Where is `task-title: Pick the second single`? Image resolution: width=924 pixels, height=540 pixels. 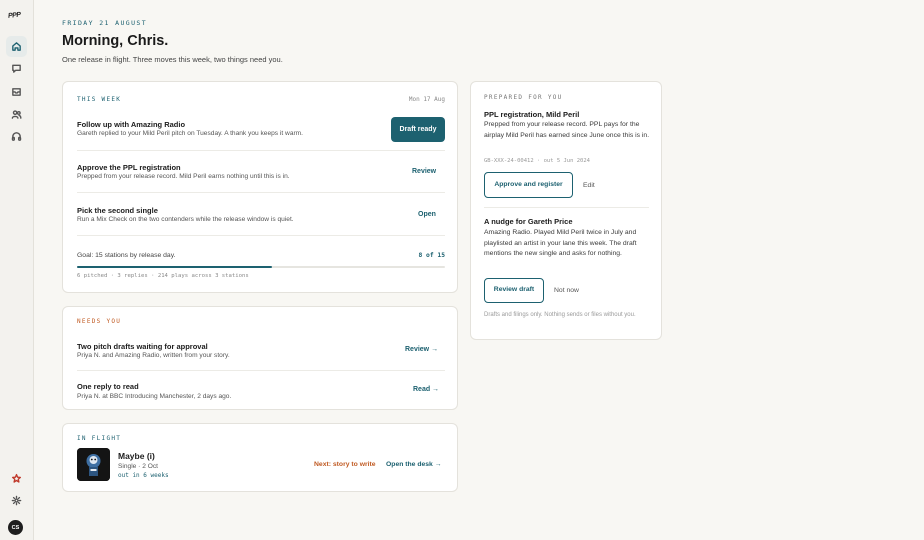 task-title: Pick the second single is located at coordinates (117, 210).